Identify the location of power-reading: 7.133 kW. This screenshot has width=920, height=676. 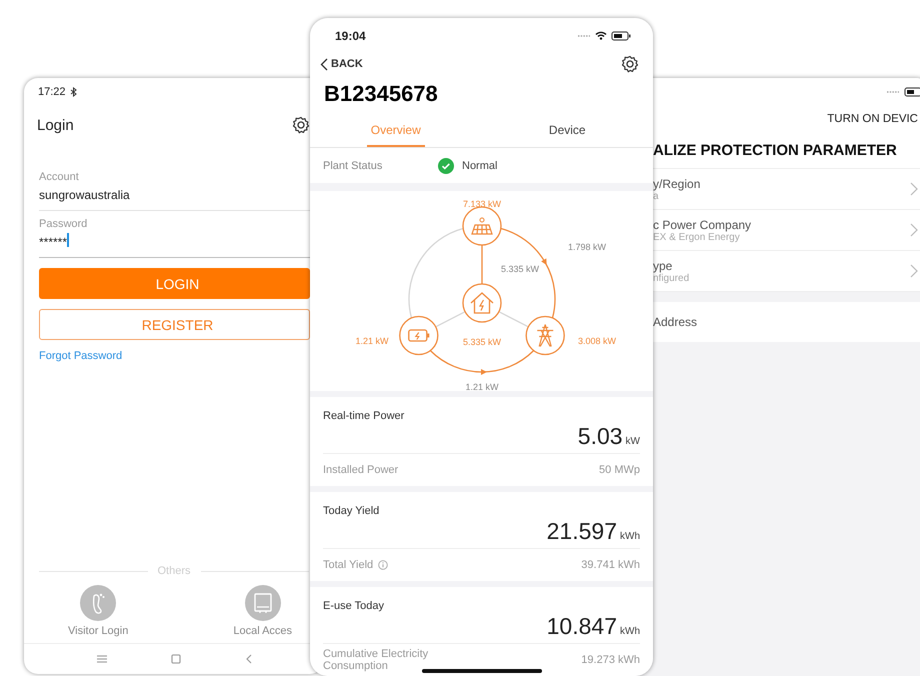
(482, 204).